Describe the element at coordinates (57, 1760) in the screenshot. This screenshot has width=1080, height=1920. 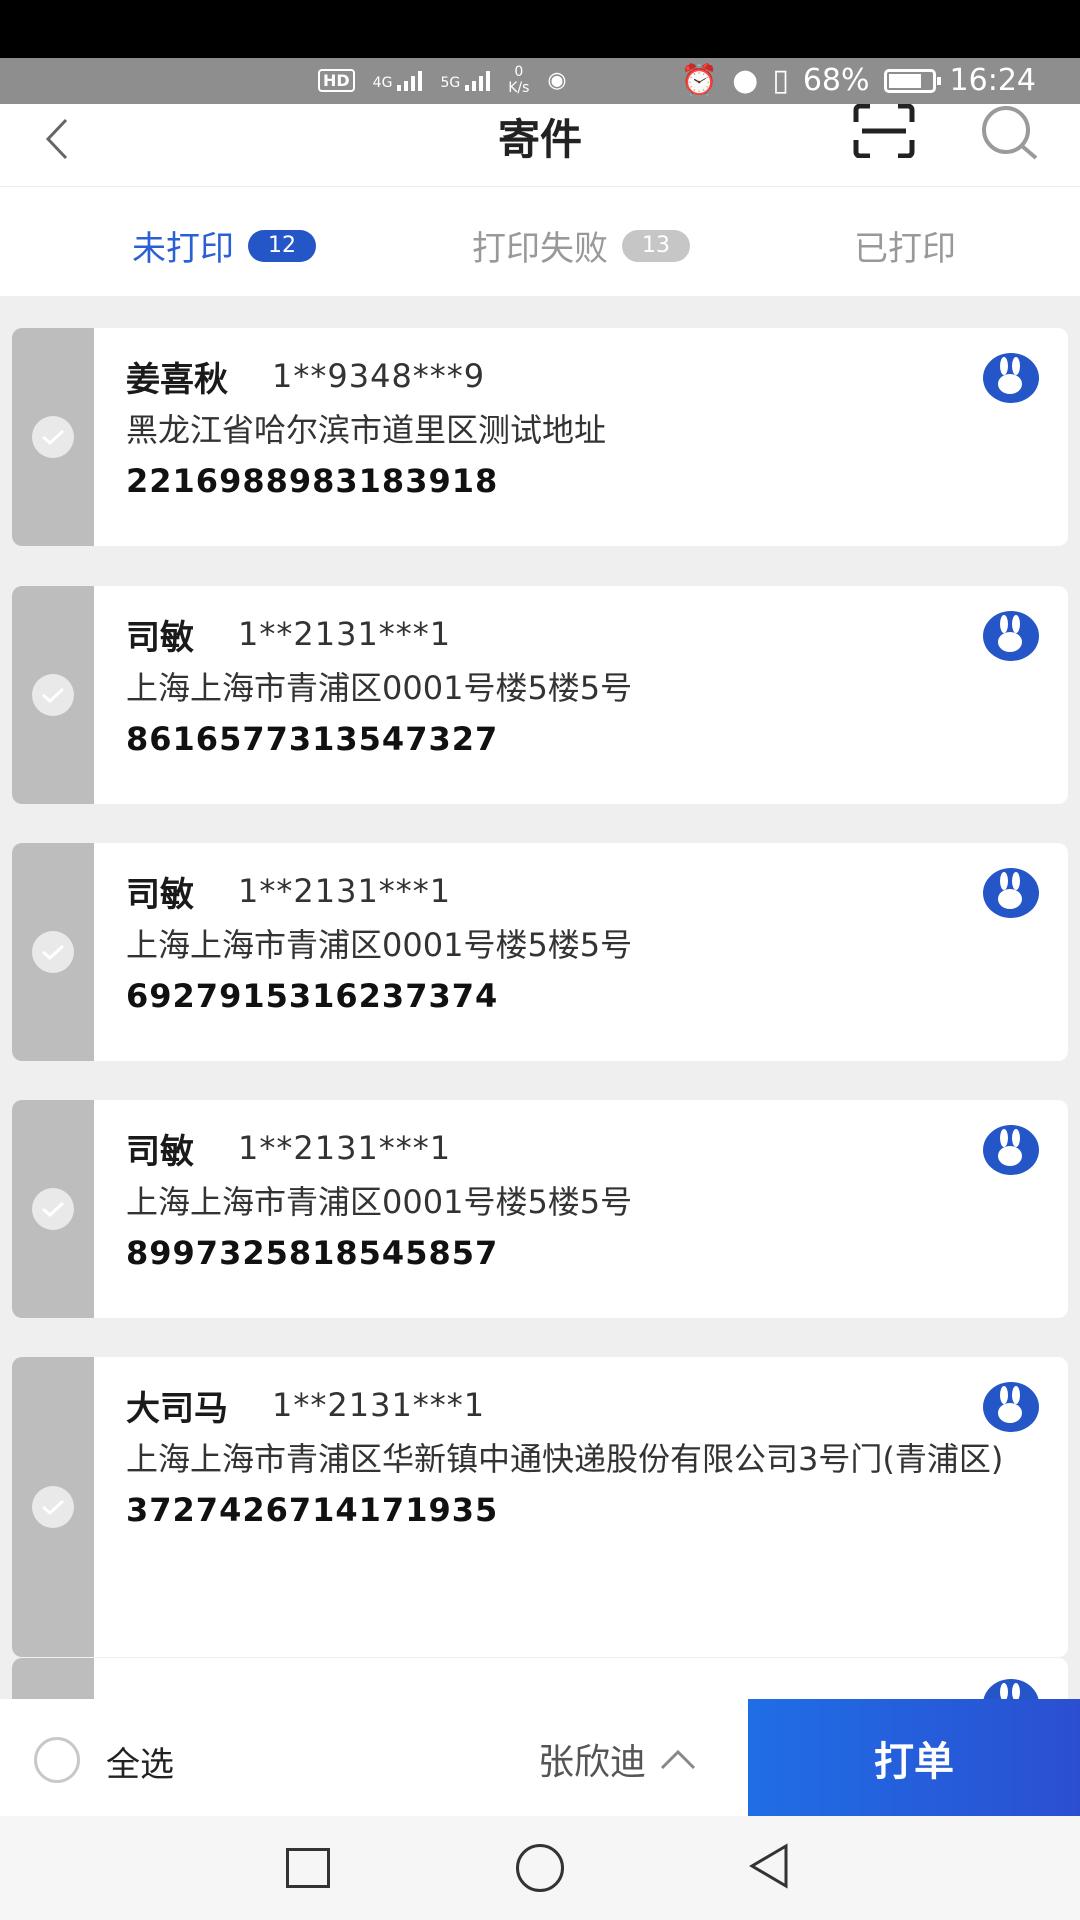
I see `select-all-radio` at that location.